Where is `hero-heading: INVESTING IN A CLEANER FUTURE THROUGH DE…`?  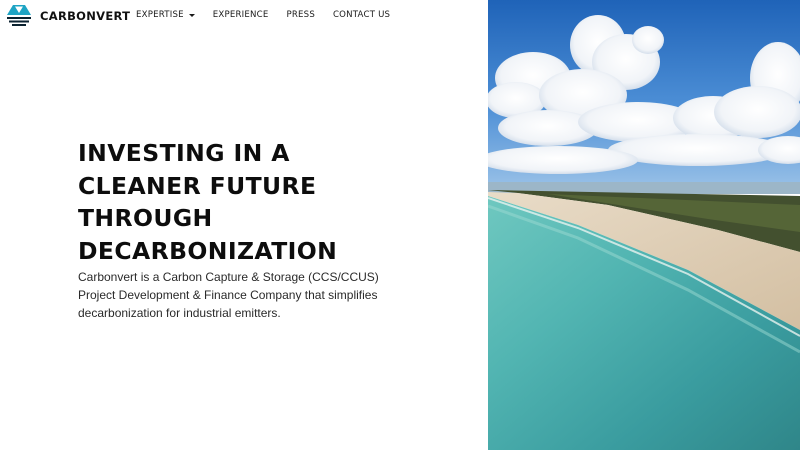
hero-heading: INVESTING IN A CLEANER FUTURE THROUGH DE… is located at coordinates (268, 202).